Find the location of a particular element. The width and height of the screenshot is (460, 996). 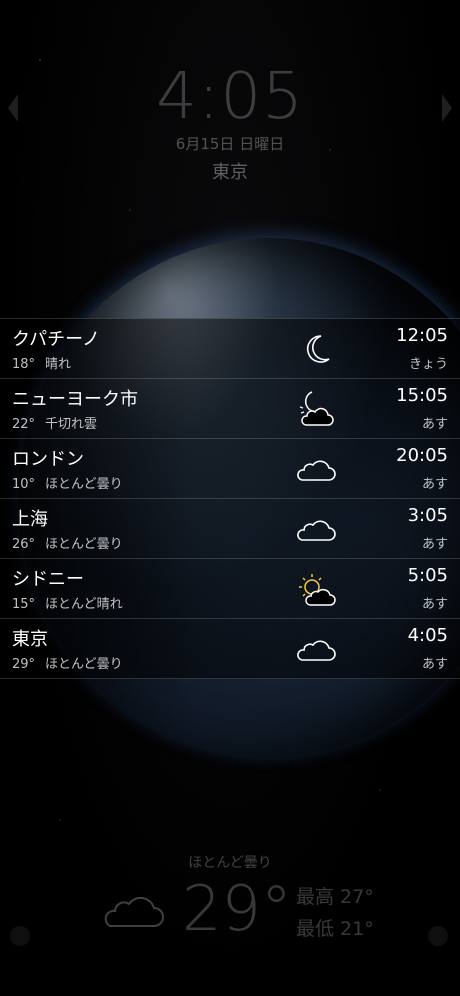

city-weather: 22° 千切れ雲 is located at coordinates (54, 422).